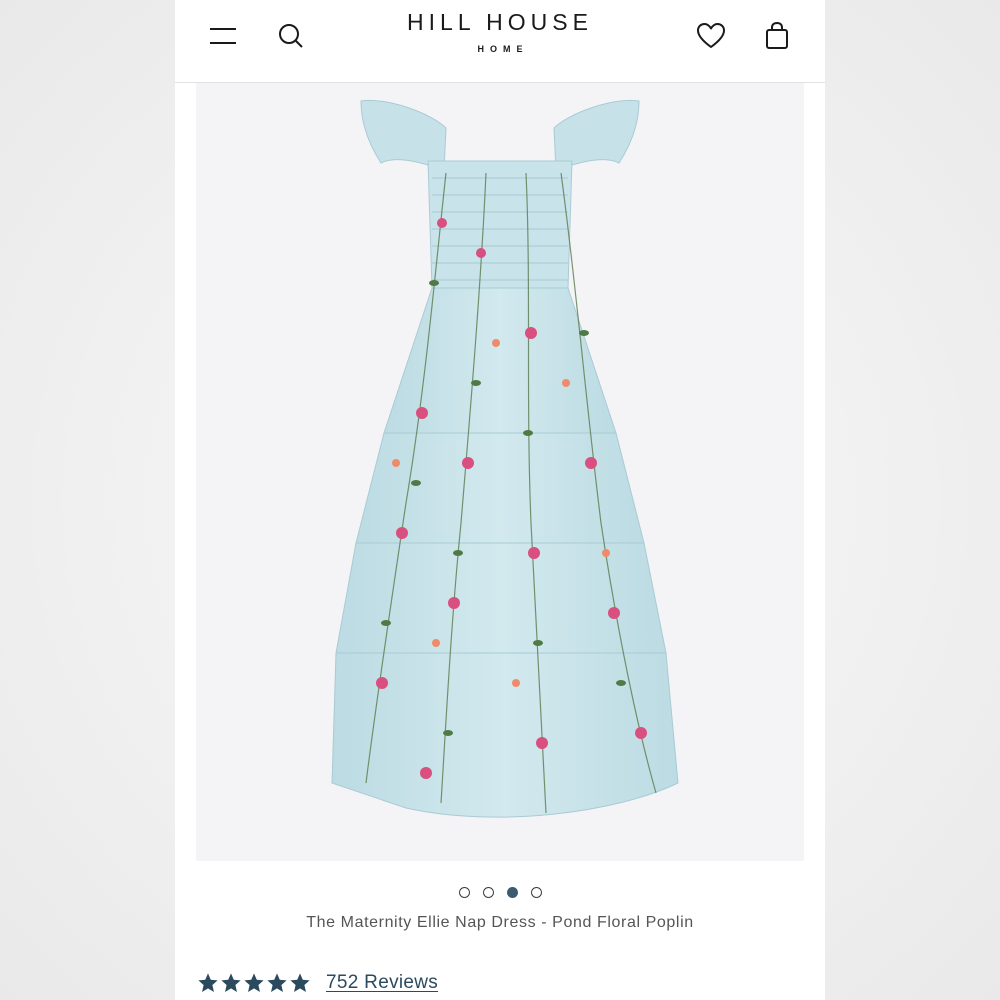 This screenshot has height=1000, width=1000. Describe the element at coordinates (500, 892) in the screenshot. I see `gallery-pagination` at that location.